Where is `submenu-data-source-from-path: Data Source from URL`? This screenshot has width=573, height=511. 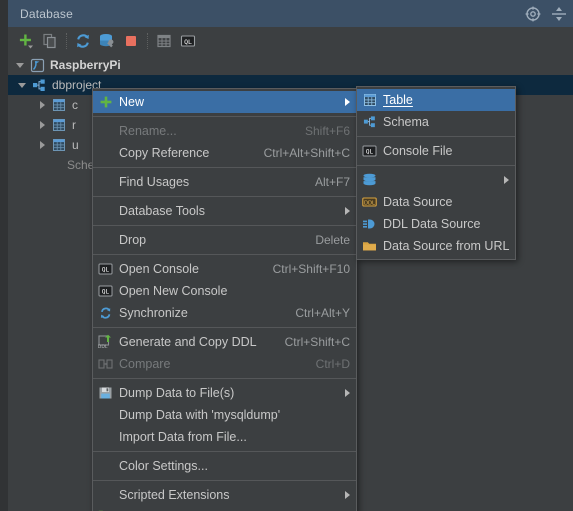
submenu-data-source-from-path: Data Source from URL is located at coordinates (436, 246).